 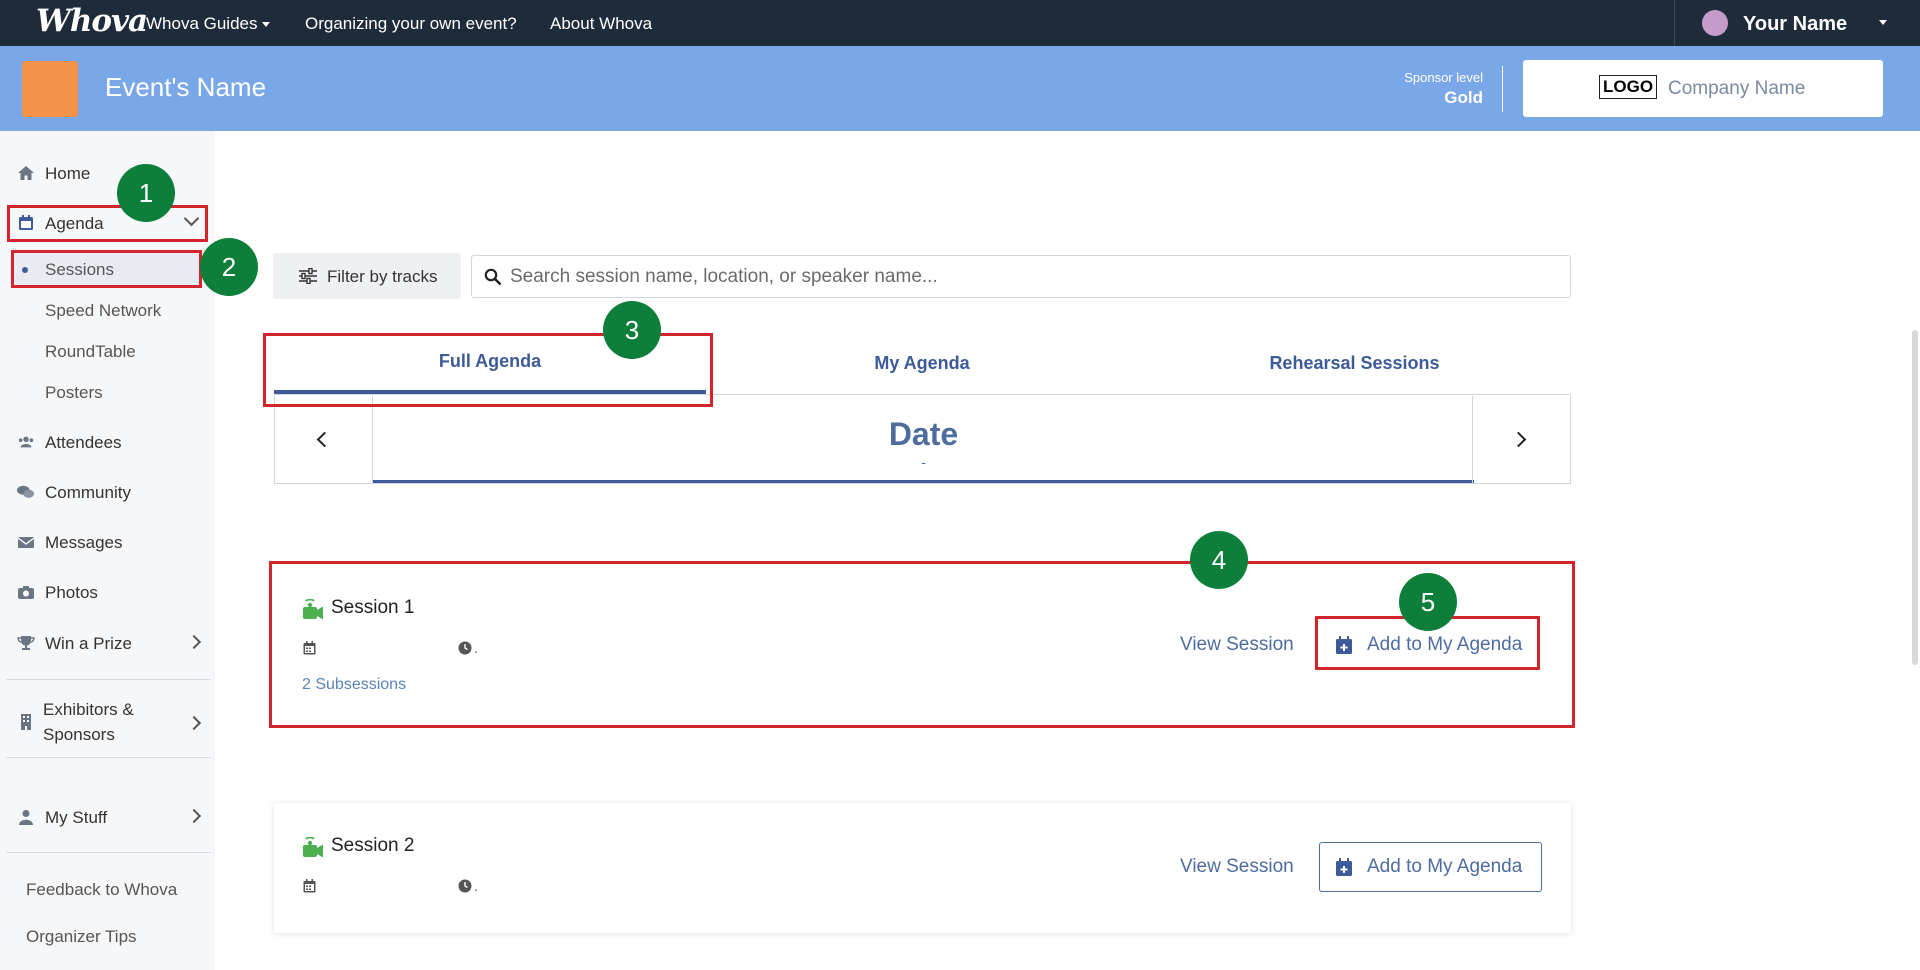 What do you see at coordinates (26, 542) in the screenshot?
I see `envelope-icon` at bounding box center [26, 542].